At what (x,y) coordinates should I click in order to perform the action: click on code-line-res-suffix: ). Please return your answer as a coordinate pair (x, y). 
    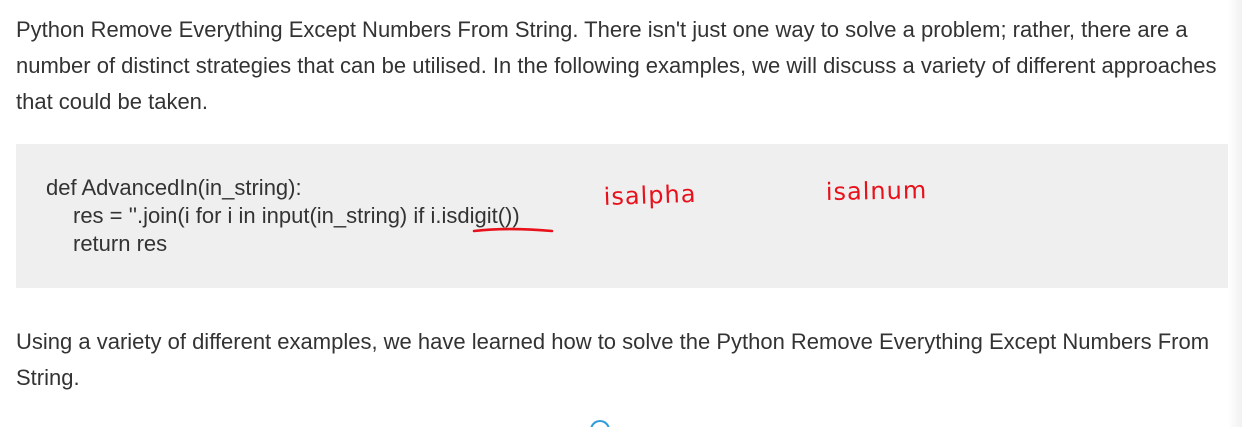
    Looking at the image, I should click on (516, 215).